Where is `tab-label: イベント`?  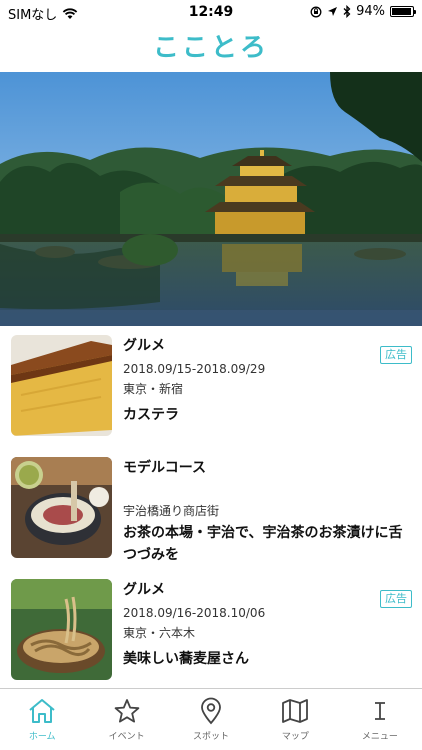
tab-label: イベント is located at coordinates (126, 737).